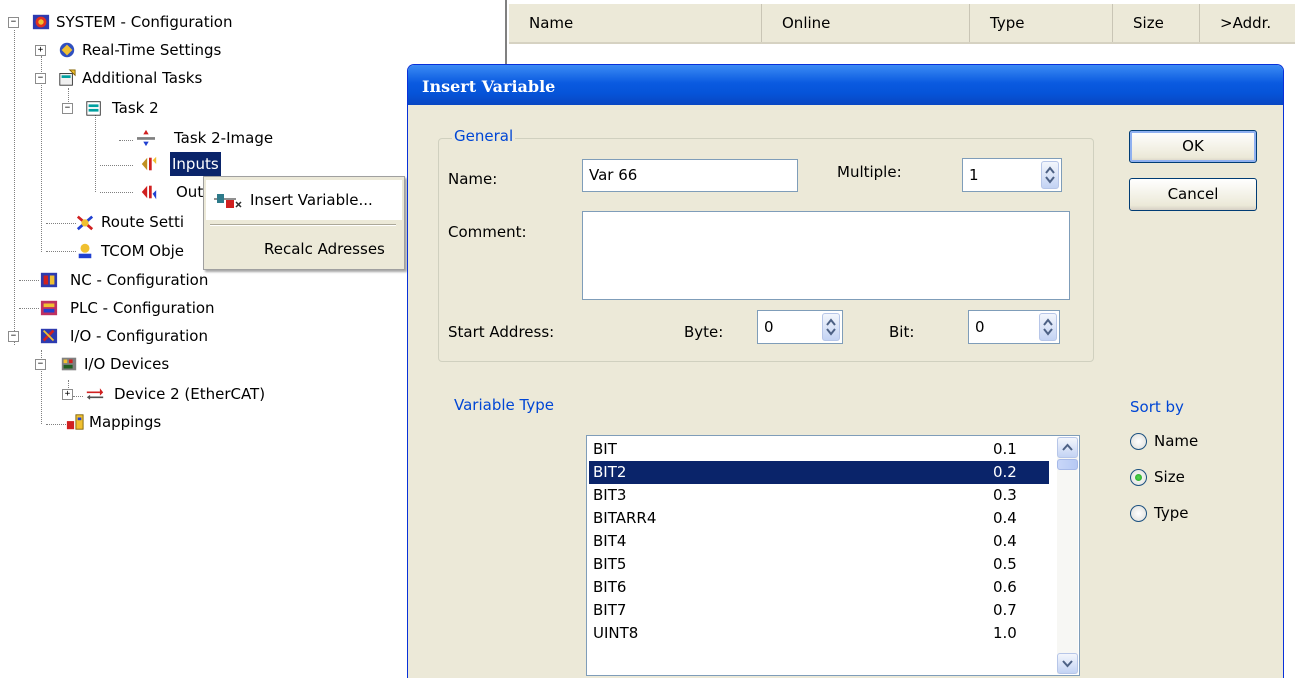 Image resolution: width=1295 pixels, height=678 pixels. What do you see at coordinates (616, 633) in the screenshot?
I see `type-name: UINT8` at bounding box center [616, 633].